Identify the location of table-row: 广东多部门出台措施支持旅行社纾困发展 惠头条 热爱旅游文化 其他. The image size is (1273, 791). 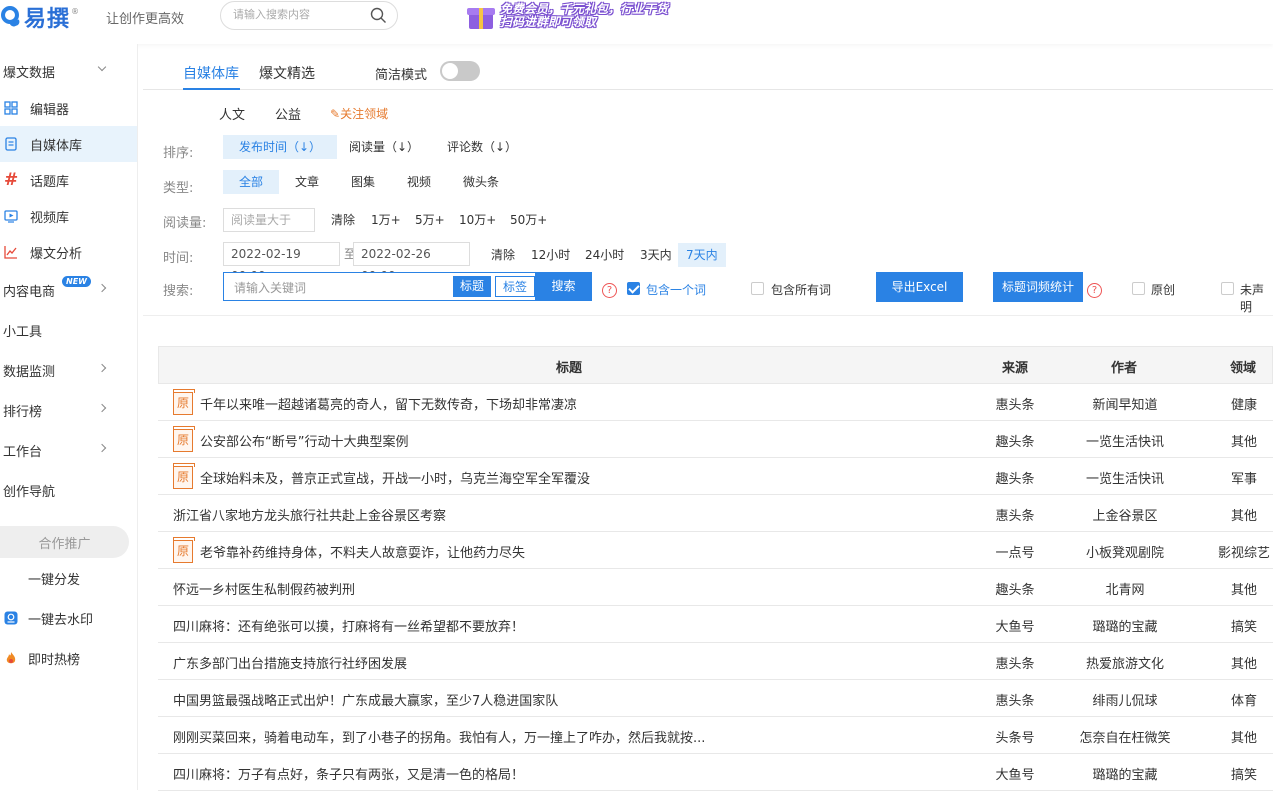
(715, 661).